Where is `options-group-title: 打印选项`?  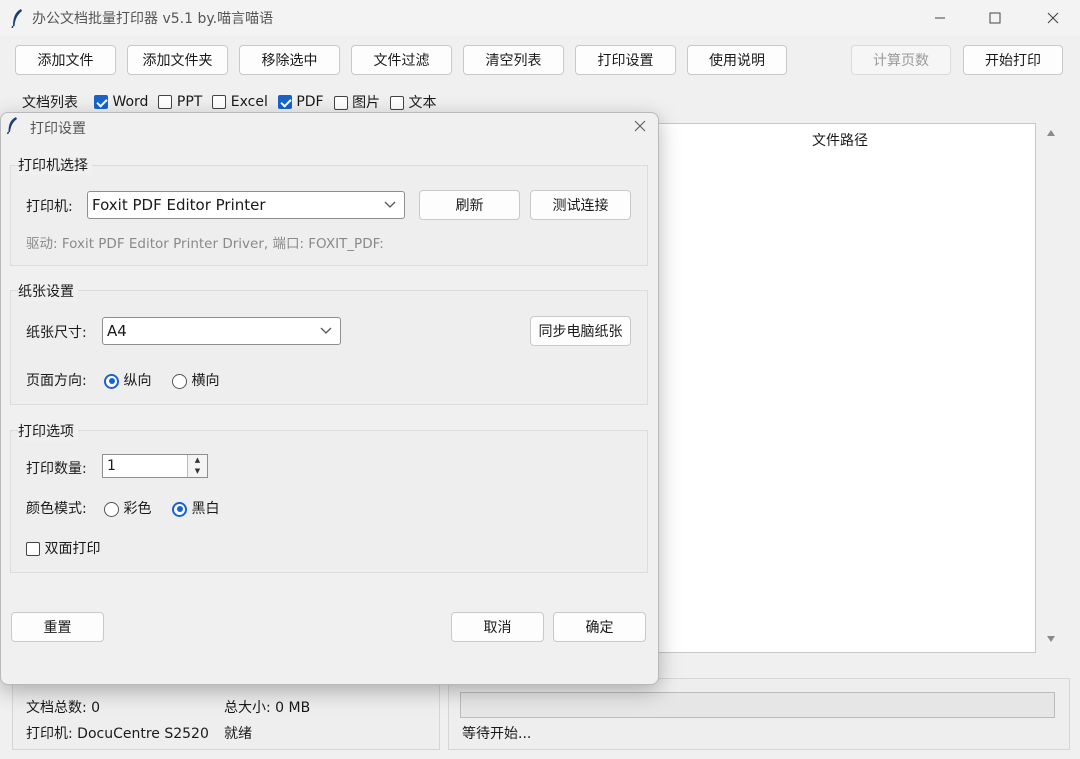 options-group-title: 打印选项 is located at coordinates (48, 431).